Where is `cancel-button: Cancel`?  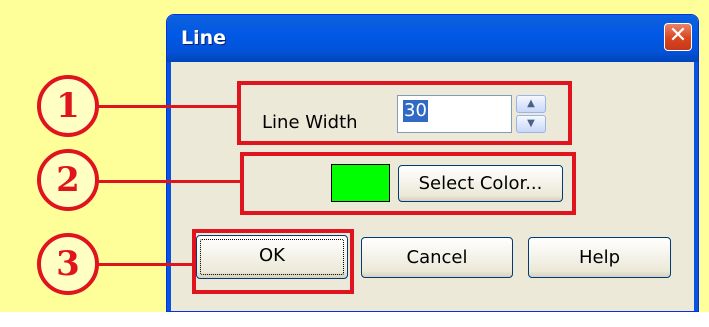 cancel-button: Cancel is located at coordinates (437, 257).